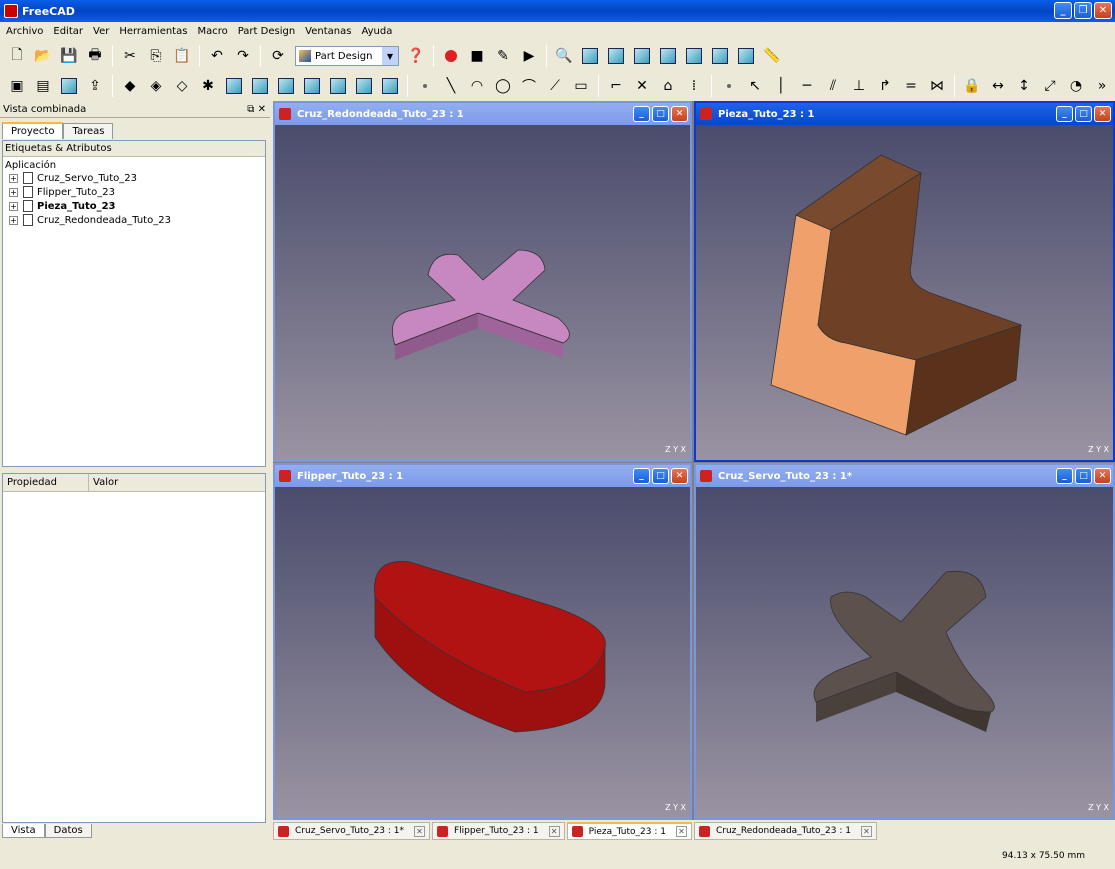 Image resolution: width=1115 pixels, height=869 pixels. I want to click on right-view-icon, so click(668, 56).